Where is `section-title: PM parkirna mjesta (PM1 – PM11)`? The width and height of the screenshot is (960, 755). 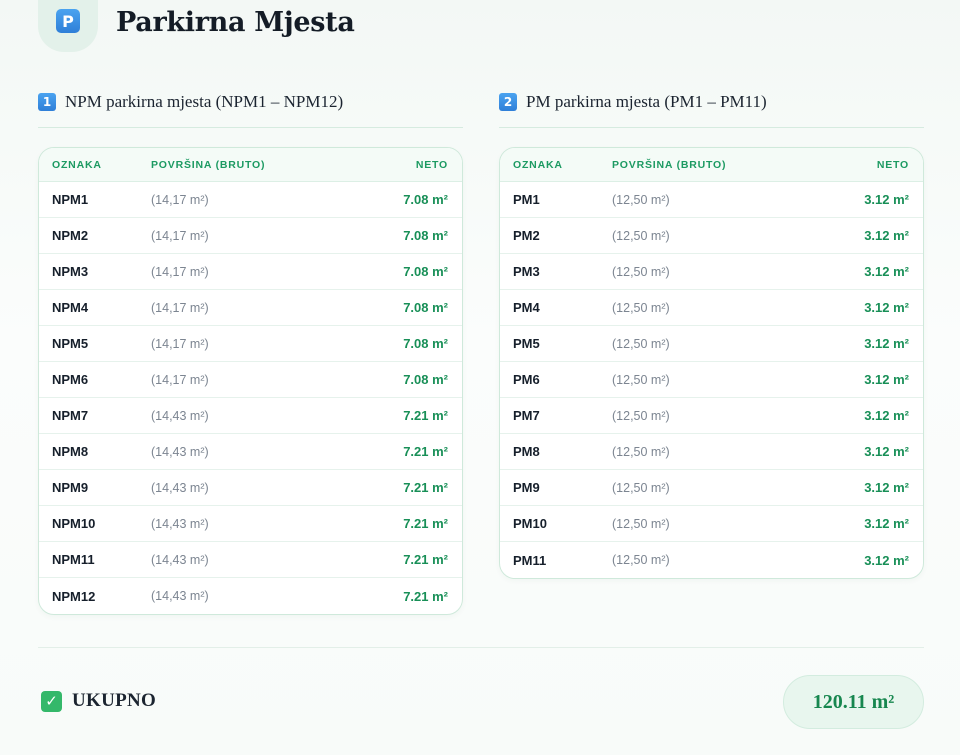
section-title: PM parkirna mjesta (PM1 – PM11) is located at coordinates (646, 101).